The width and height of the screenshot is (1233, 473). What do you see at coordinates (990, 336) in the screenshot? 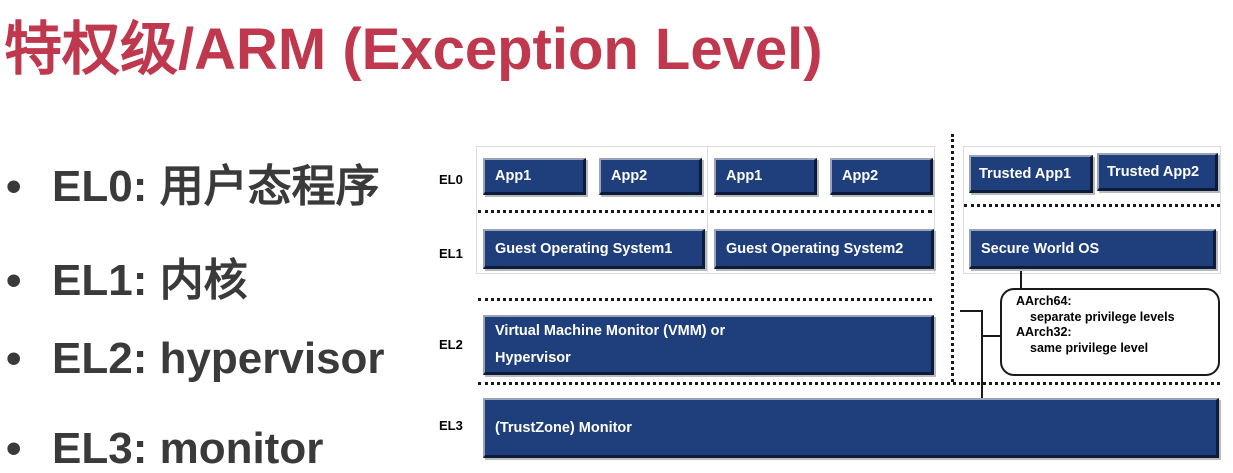
I see `callout-bracket-link` at bounding box center [990, 336].